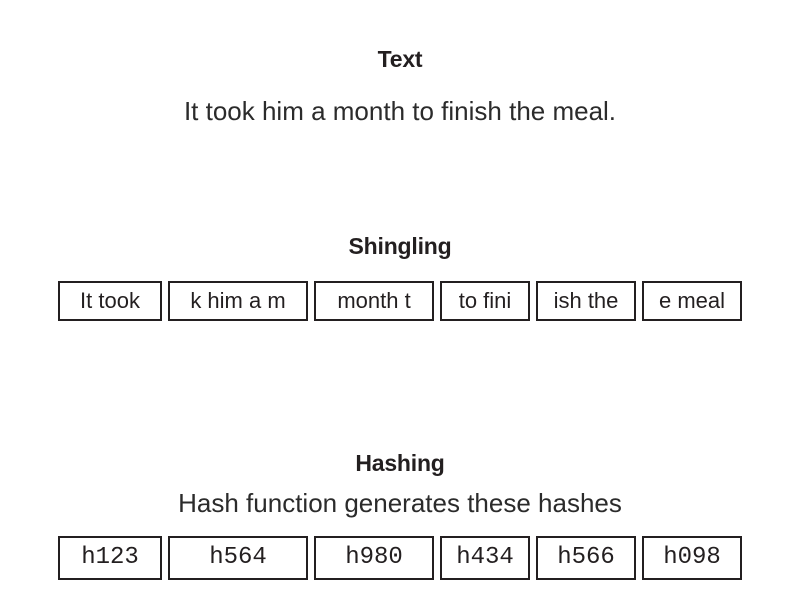 The width and height of the screenshot is (800, 614). Describe the element at coordinates (374, 301) in the screenshot. I see `shingle-box: month t` at that location.